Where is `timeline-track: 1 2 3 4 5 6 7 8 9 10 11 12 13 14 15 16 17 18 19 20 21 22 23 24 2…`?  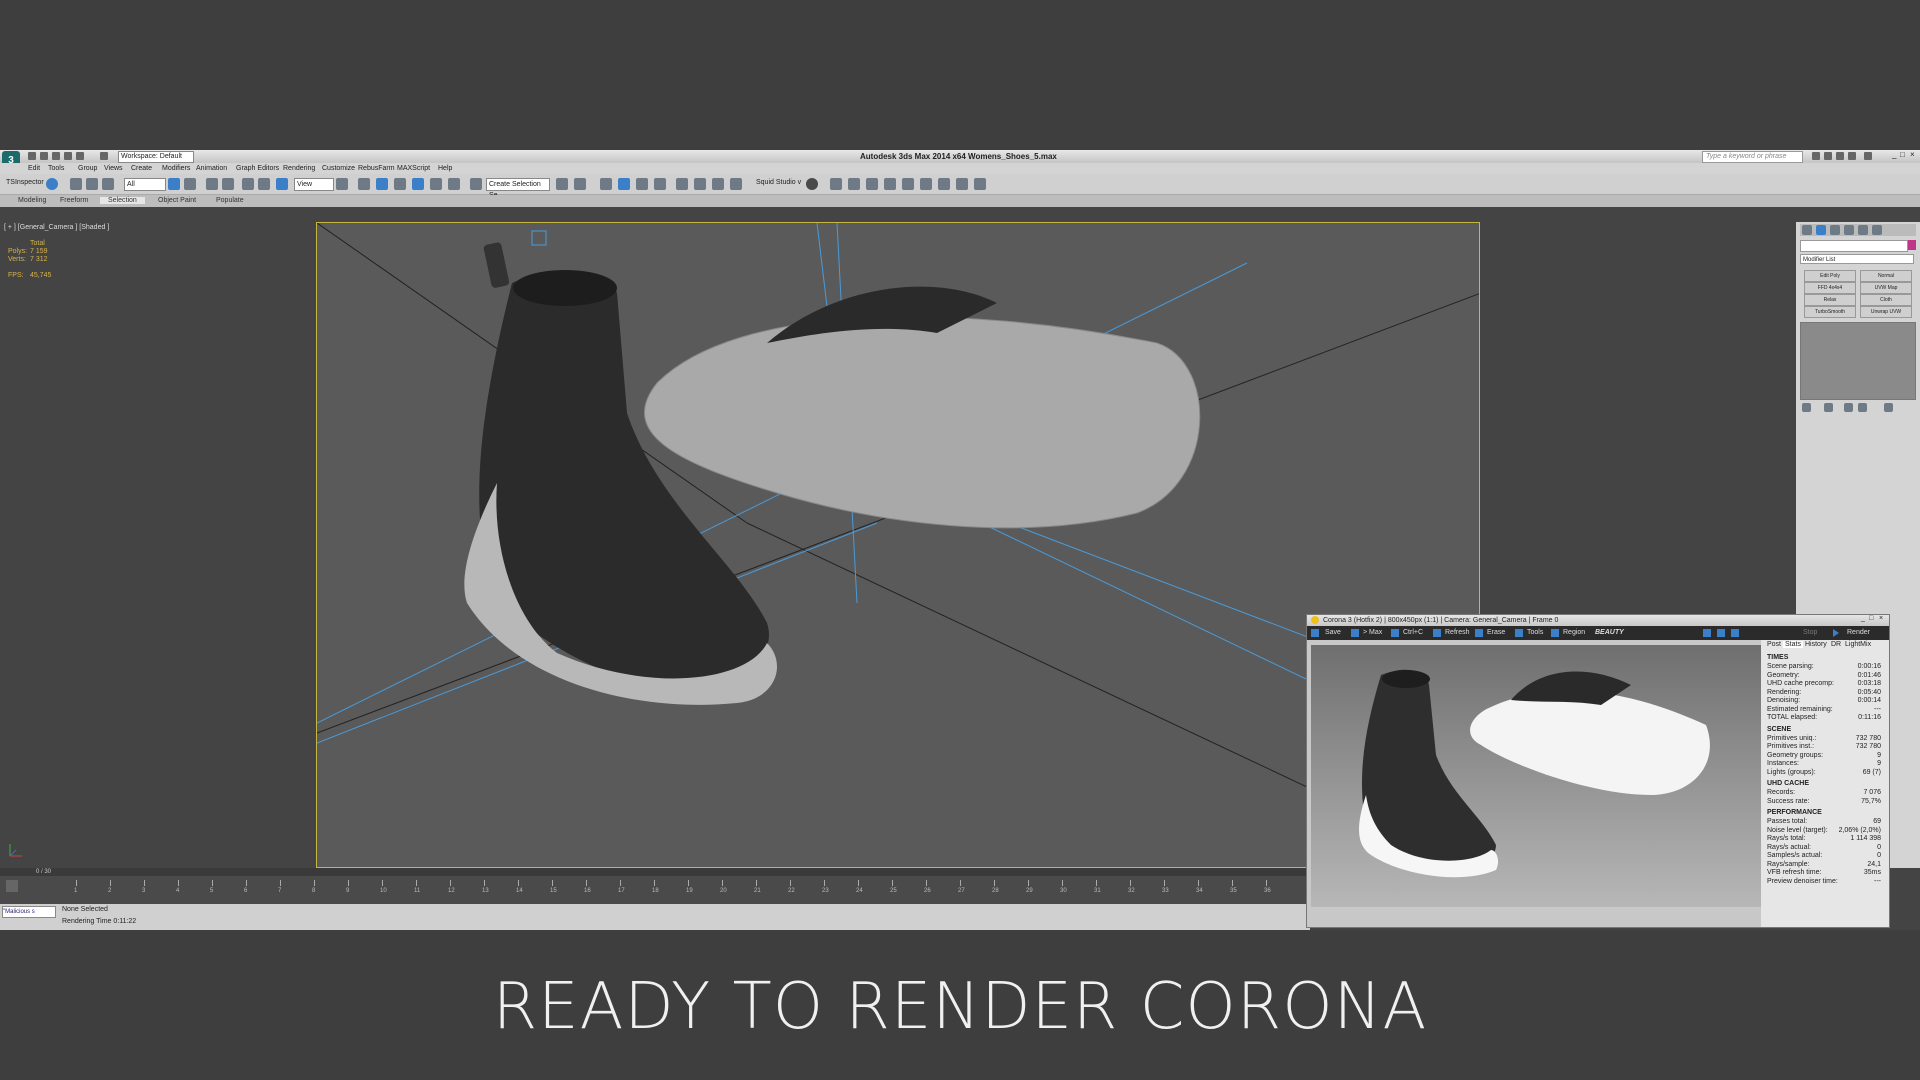 timeline-track: 1 2 3 4 5 6 7 8 9 10 11 12 13 14 15 16 17 18 19 20 21 22 23 24 2… is located at coordinates (655, 890).